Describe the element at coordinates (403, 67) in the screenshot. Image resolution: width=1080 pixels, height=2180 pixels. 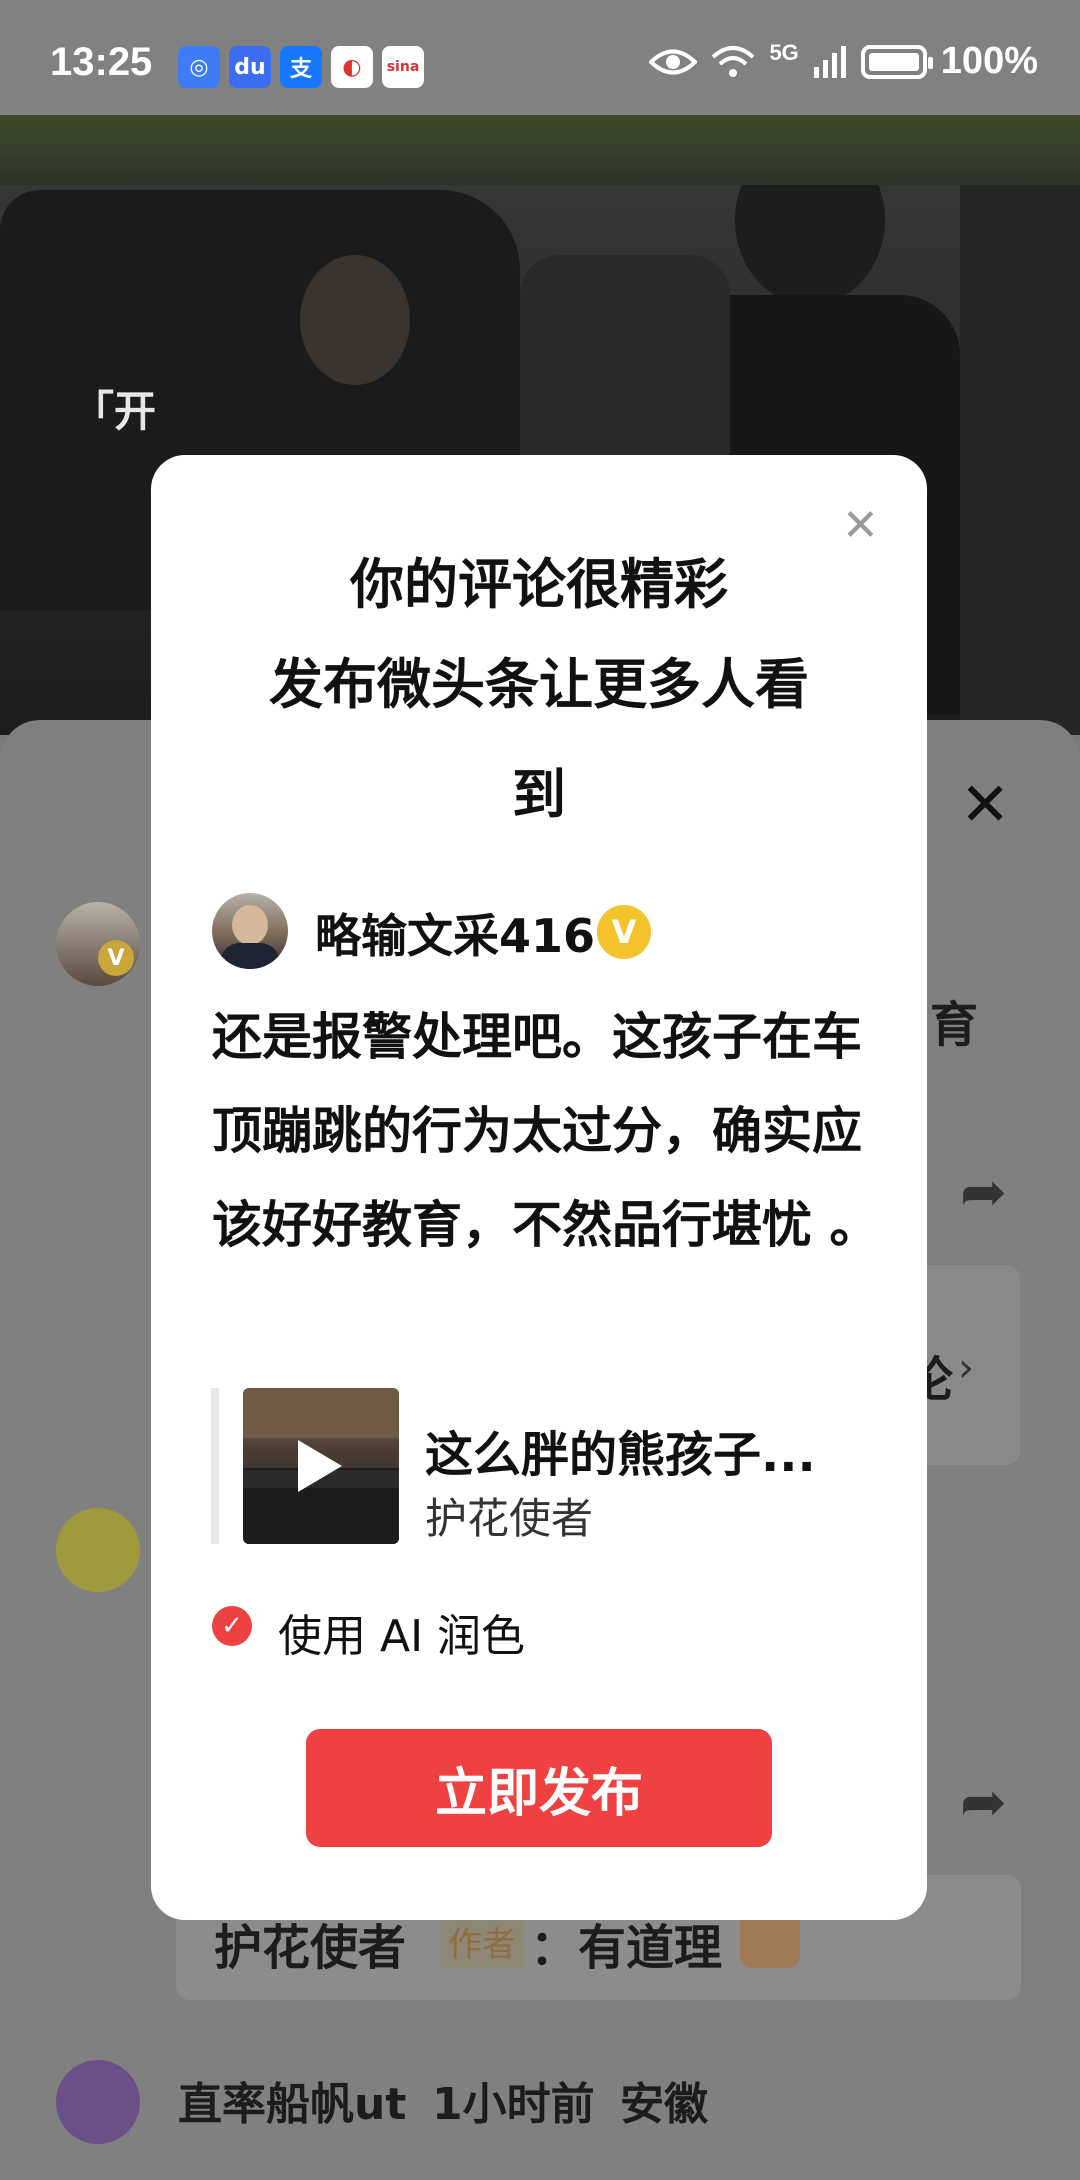
I see `sina-icon: sina` at that location.